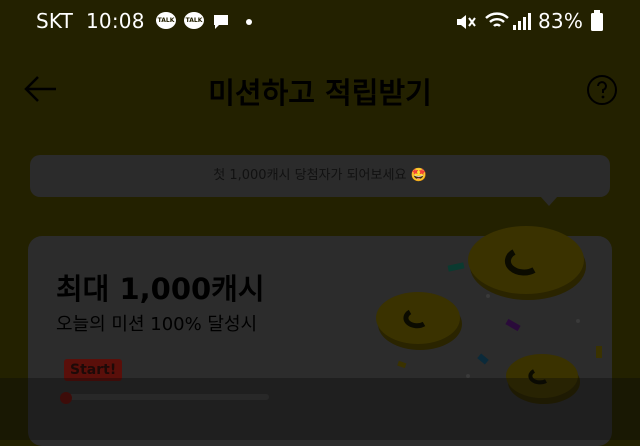 The image size is (640, 446). Describe the element at coordinates (320, 176) in the screenshot. I see `promo-banner: 첫 1,000캐시 당첨자가 되어보세요 🤩` at that location.